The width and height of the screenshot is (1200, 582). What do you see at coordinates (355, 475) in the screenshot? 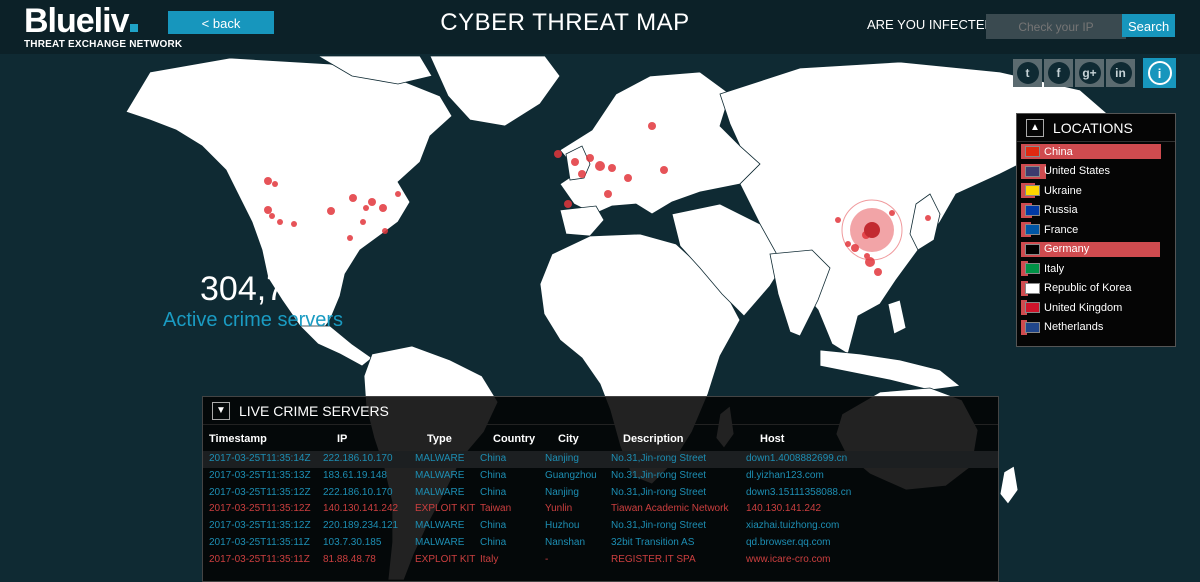
I see `table-cell: 183.61.19.148` at bounding box center [355, 475].